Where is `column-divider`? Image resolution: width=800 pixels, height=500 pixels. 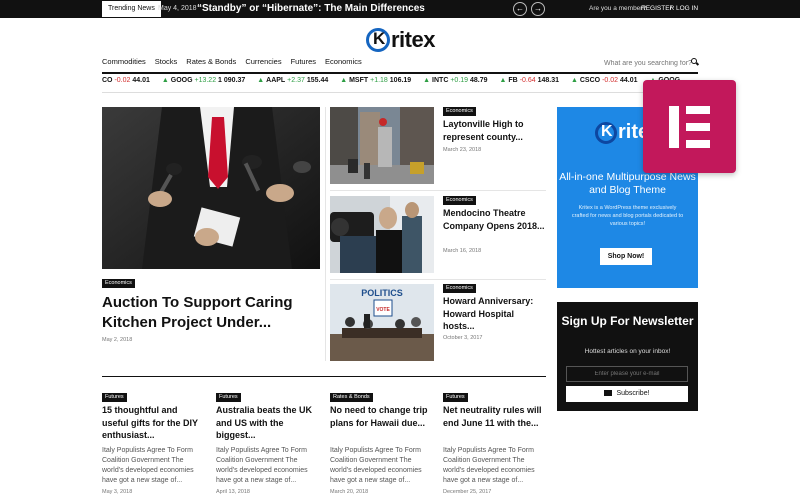 column-divider is located at coordinates (325, 234).